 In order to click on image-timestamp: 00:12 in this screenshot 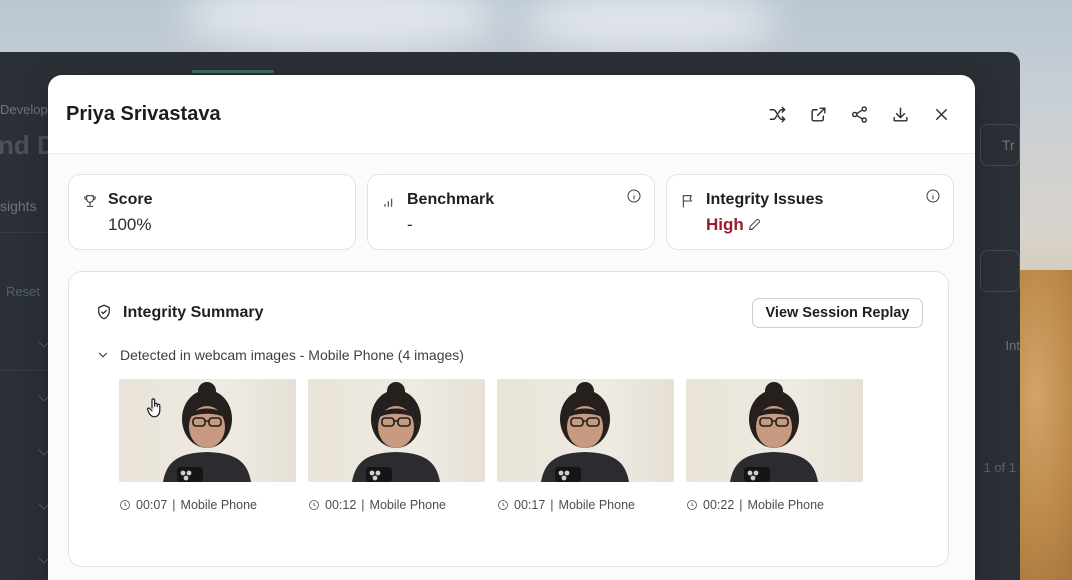, I will do `click(341, 505)`.